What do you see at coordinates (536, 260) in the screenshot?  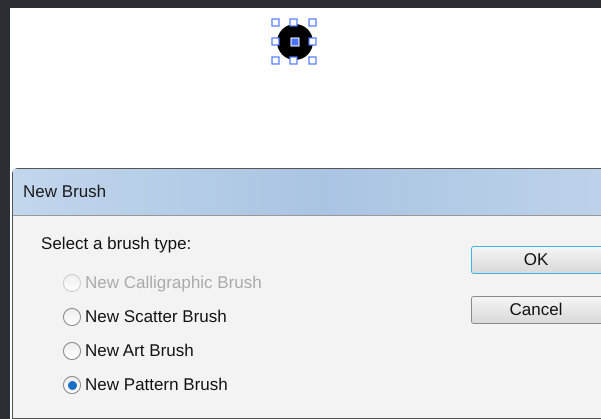 I see `dialog-button: OK` at bounding box center [536, 260].